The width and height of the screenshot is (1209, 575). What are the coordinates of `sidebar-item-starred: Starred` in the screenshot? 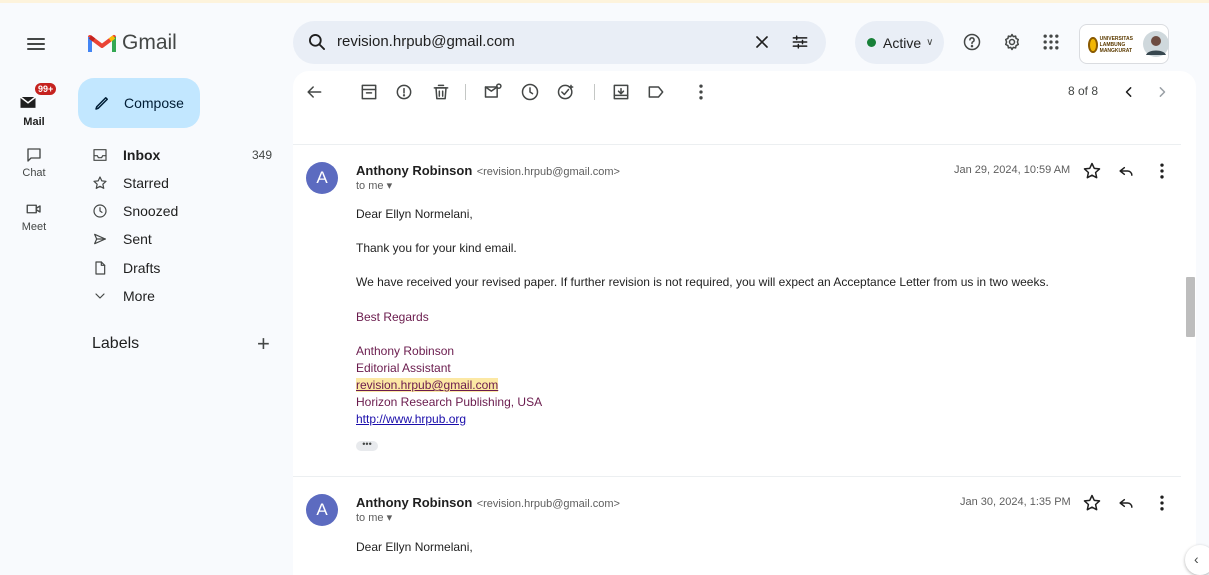 It's located at (178, 183).